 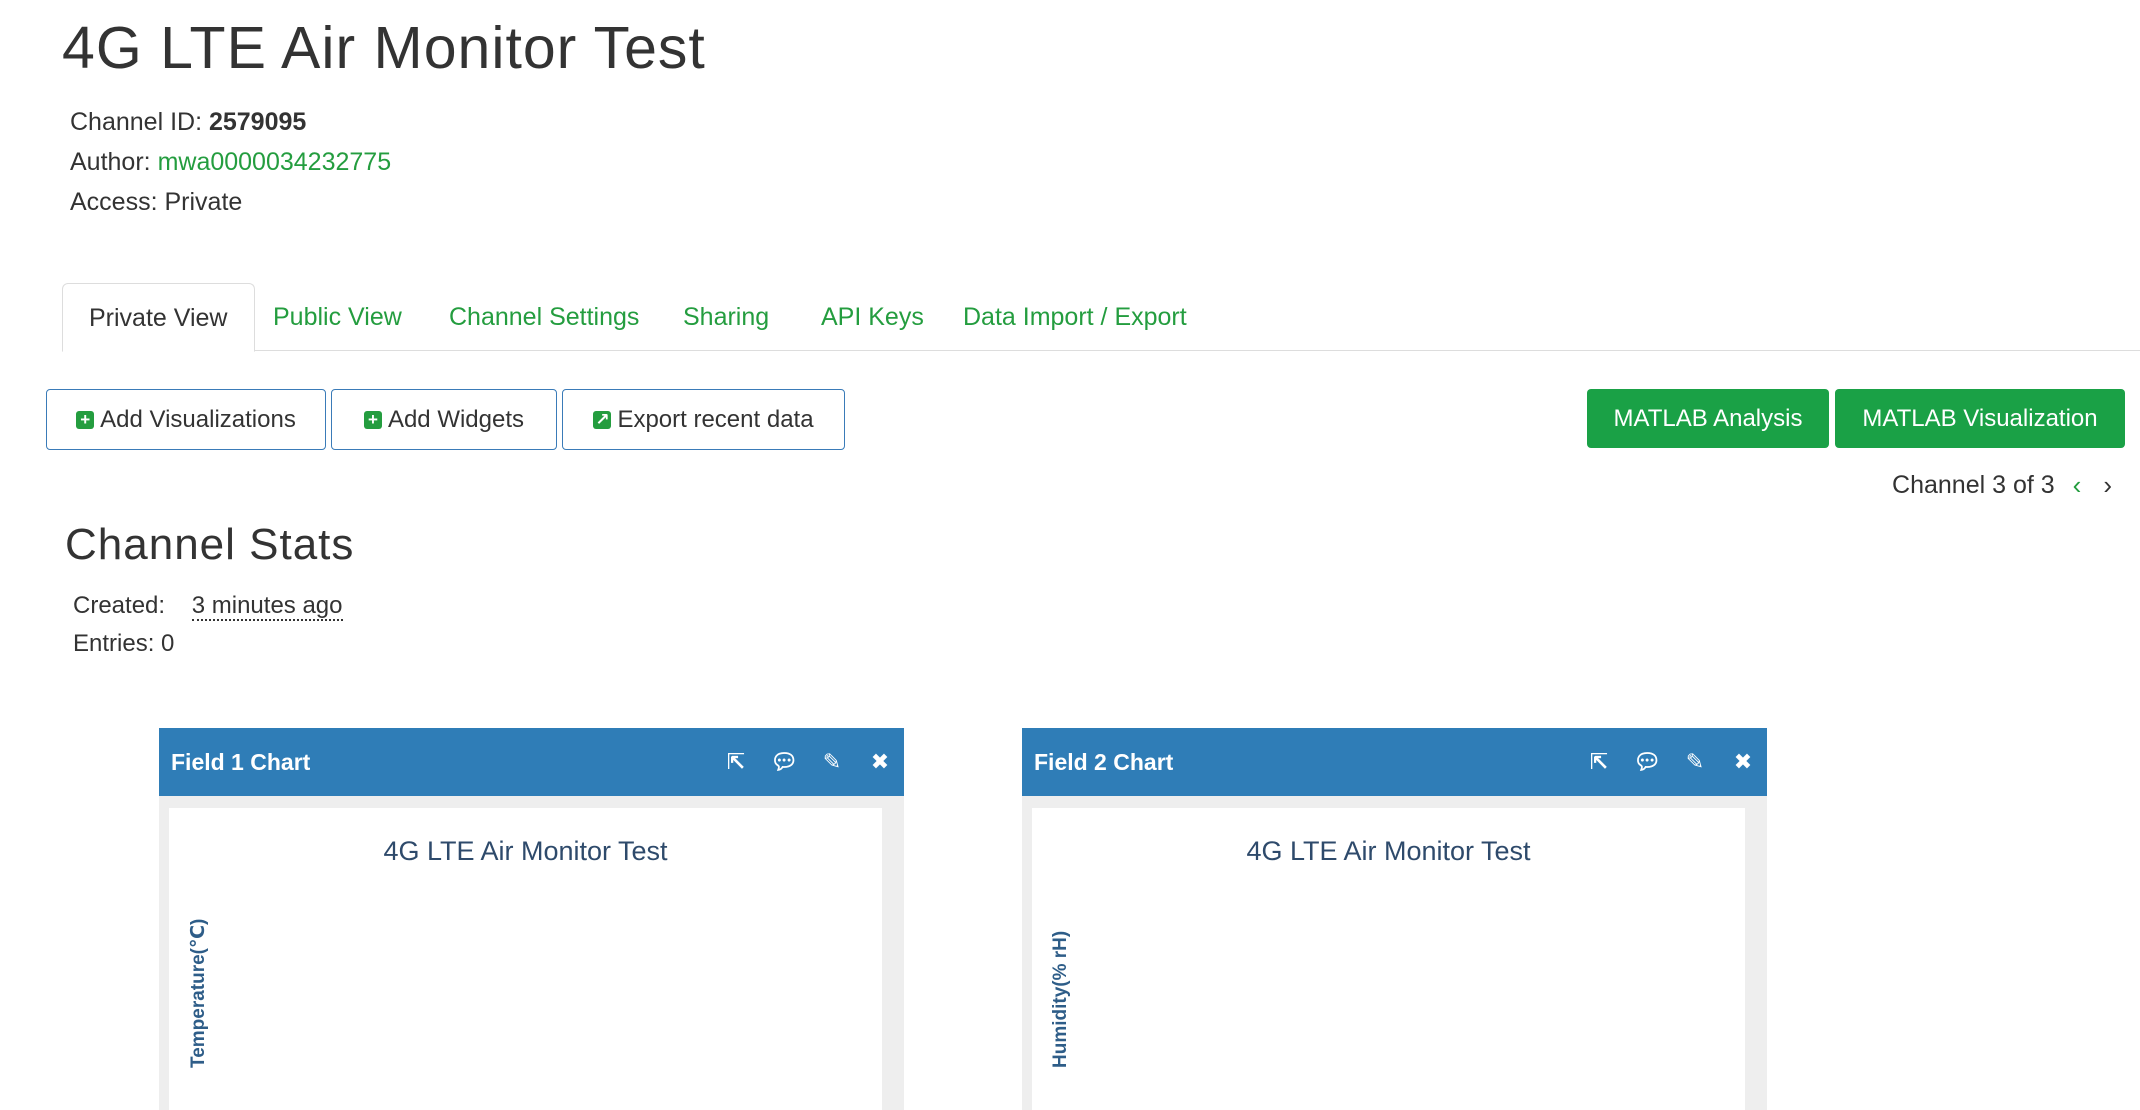 I want to click on channel-id-row: Channel ID: 2579095, so click(x=230, y=122).